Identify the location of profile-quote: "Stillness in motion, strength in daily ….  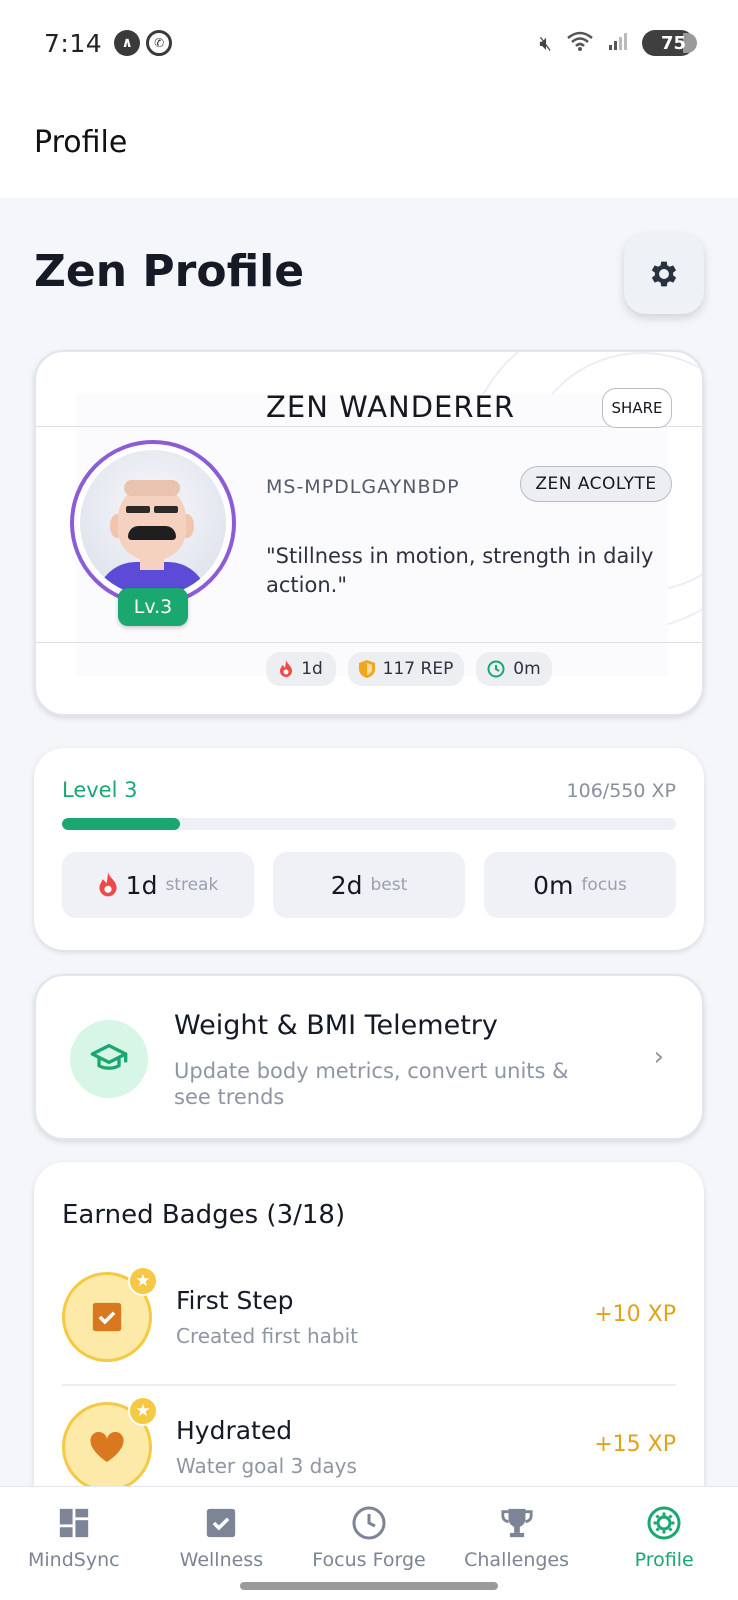
(460, 570).